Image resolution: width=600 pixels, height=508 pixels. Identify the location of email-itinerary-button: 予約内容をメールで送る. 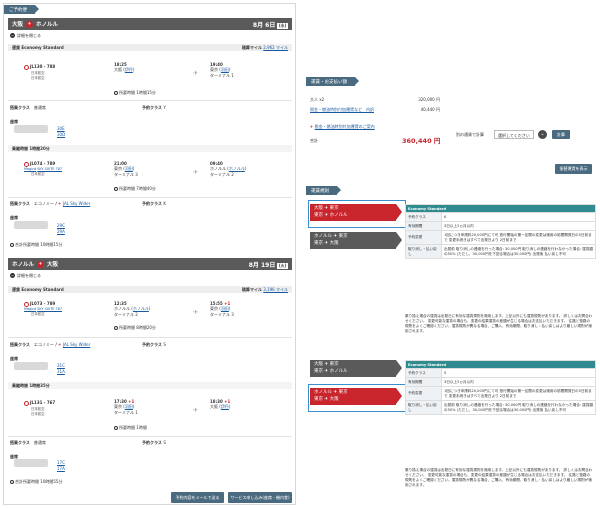
(197, 497).